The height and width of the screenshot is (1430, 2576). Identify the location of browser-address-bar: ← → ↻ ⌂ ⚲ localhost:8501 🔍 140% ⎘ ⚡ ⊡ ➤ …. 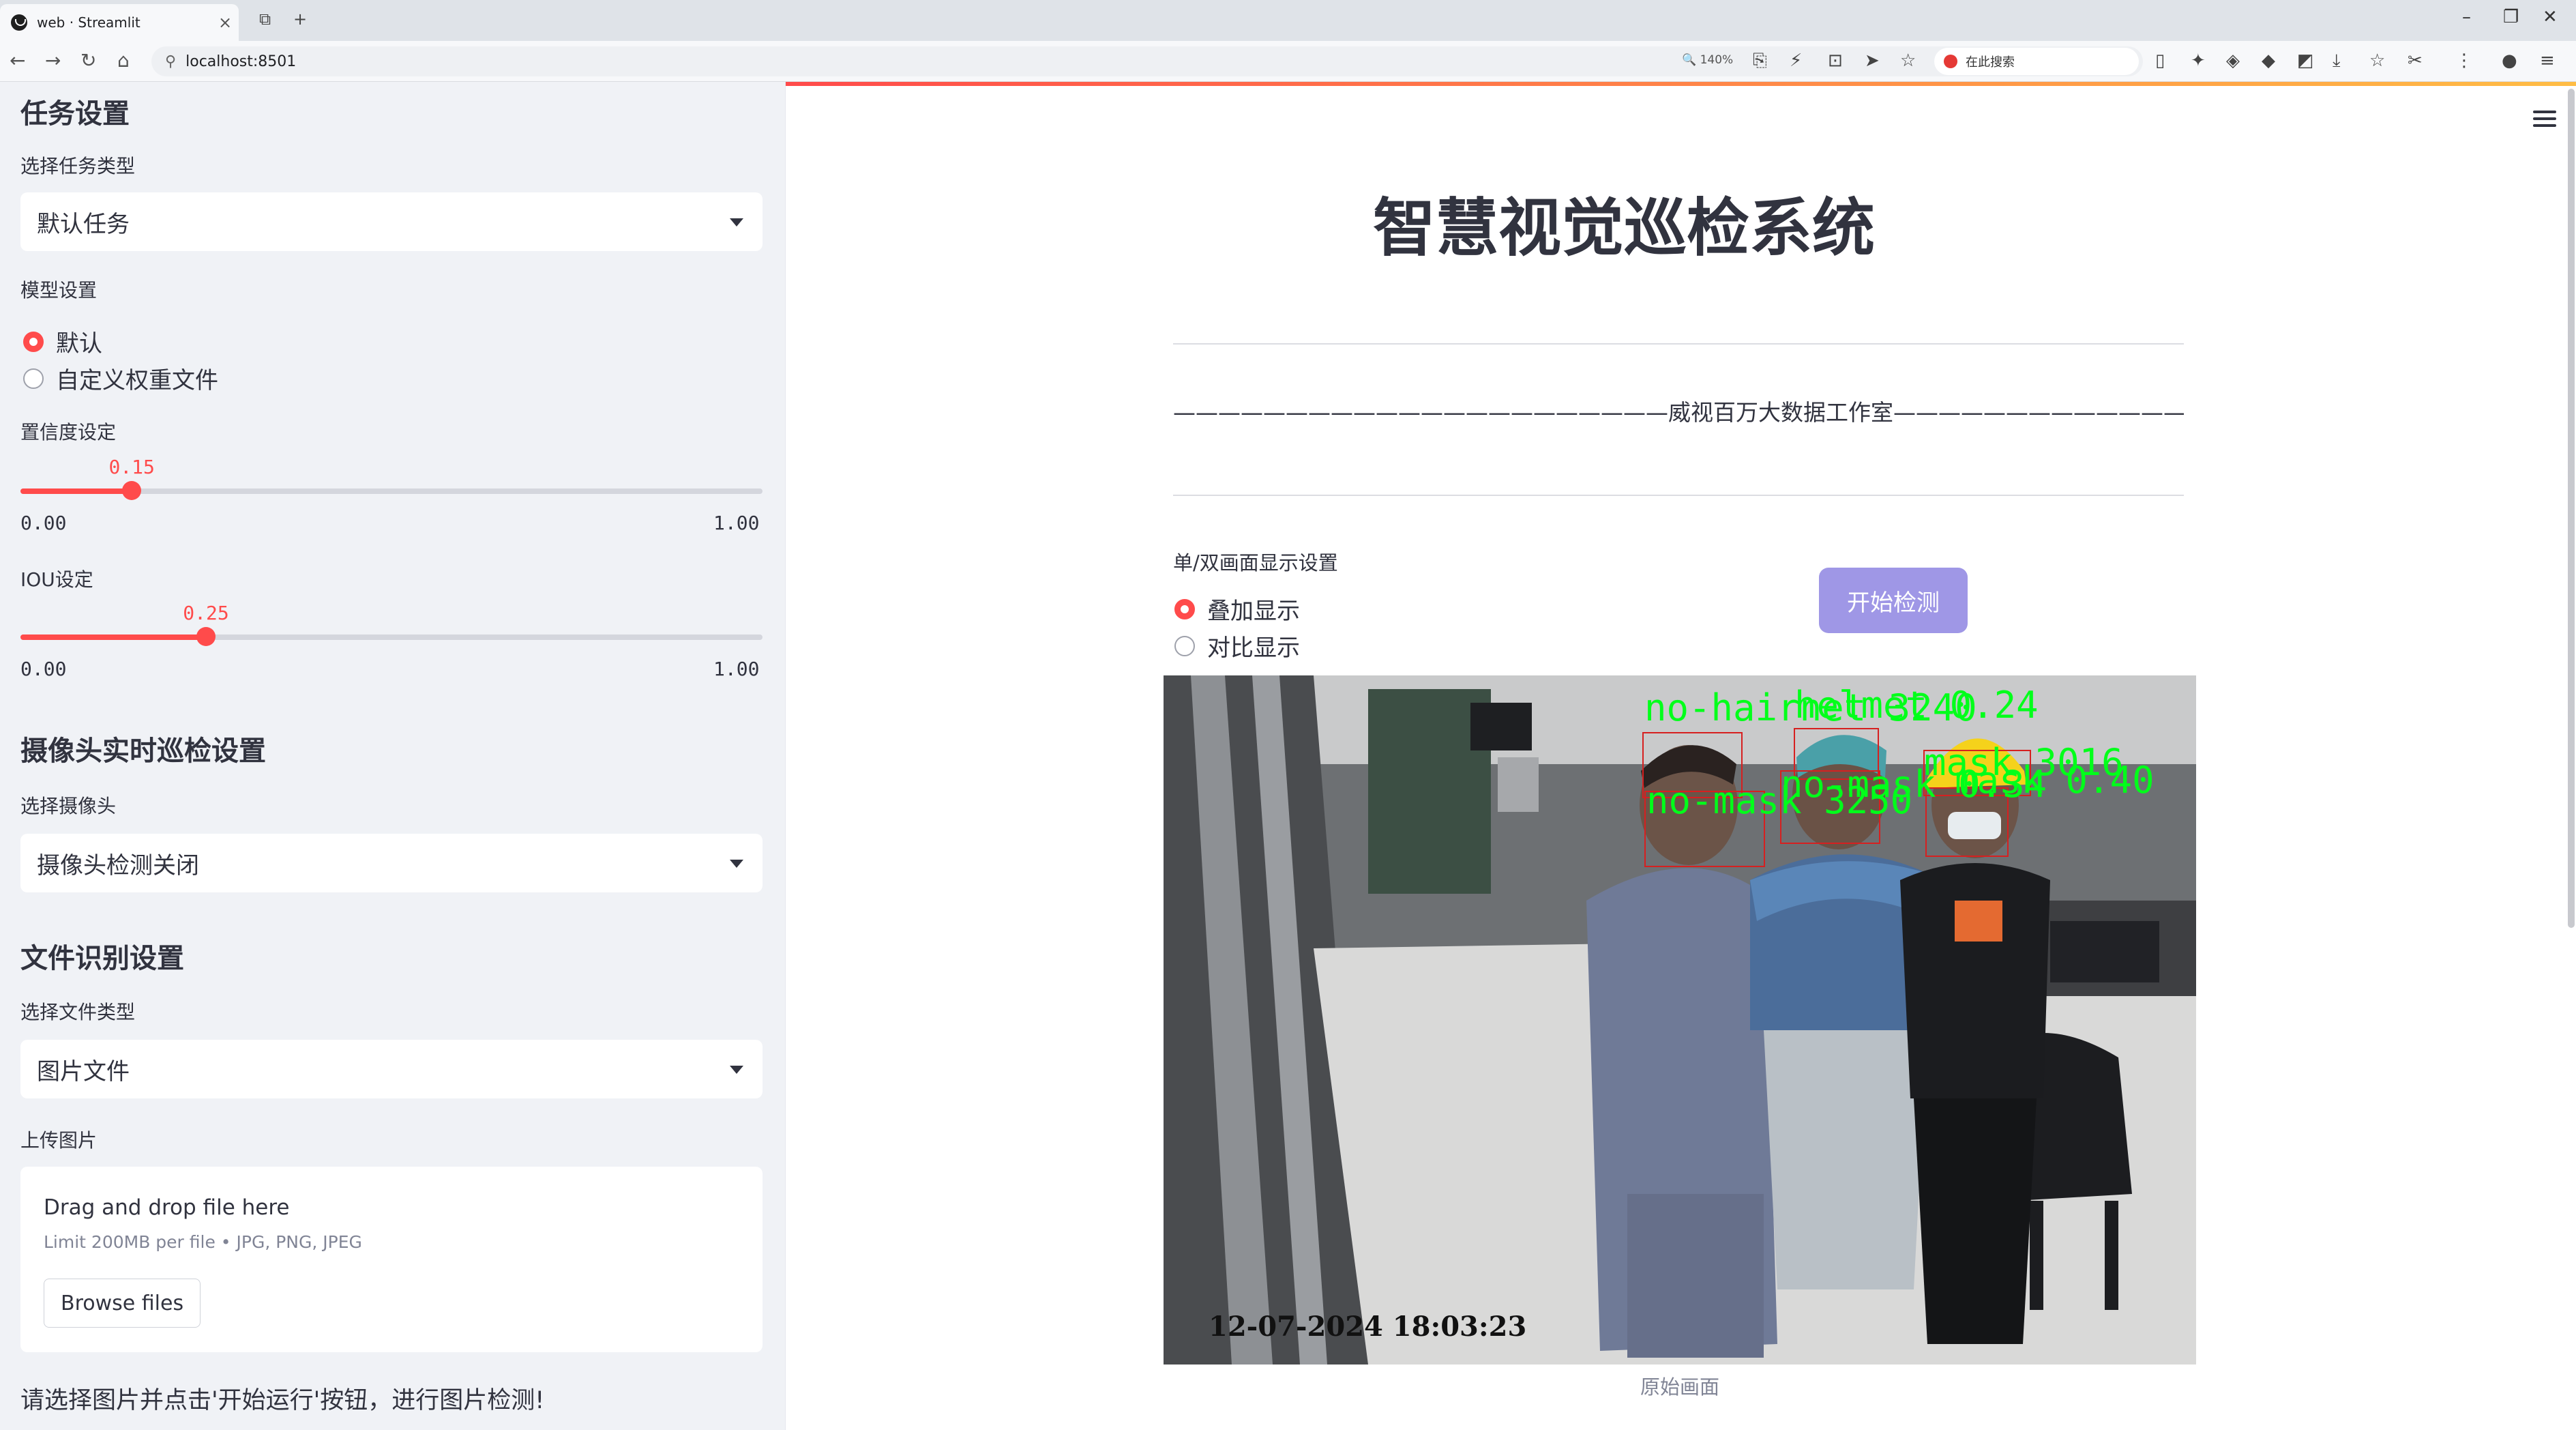
(1288, 62).